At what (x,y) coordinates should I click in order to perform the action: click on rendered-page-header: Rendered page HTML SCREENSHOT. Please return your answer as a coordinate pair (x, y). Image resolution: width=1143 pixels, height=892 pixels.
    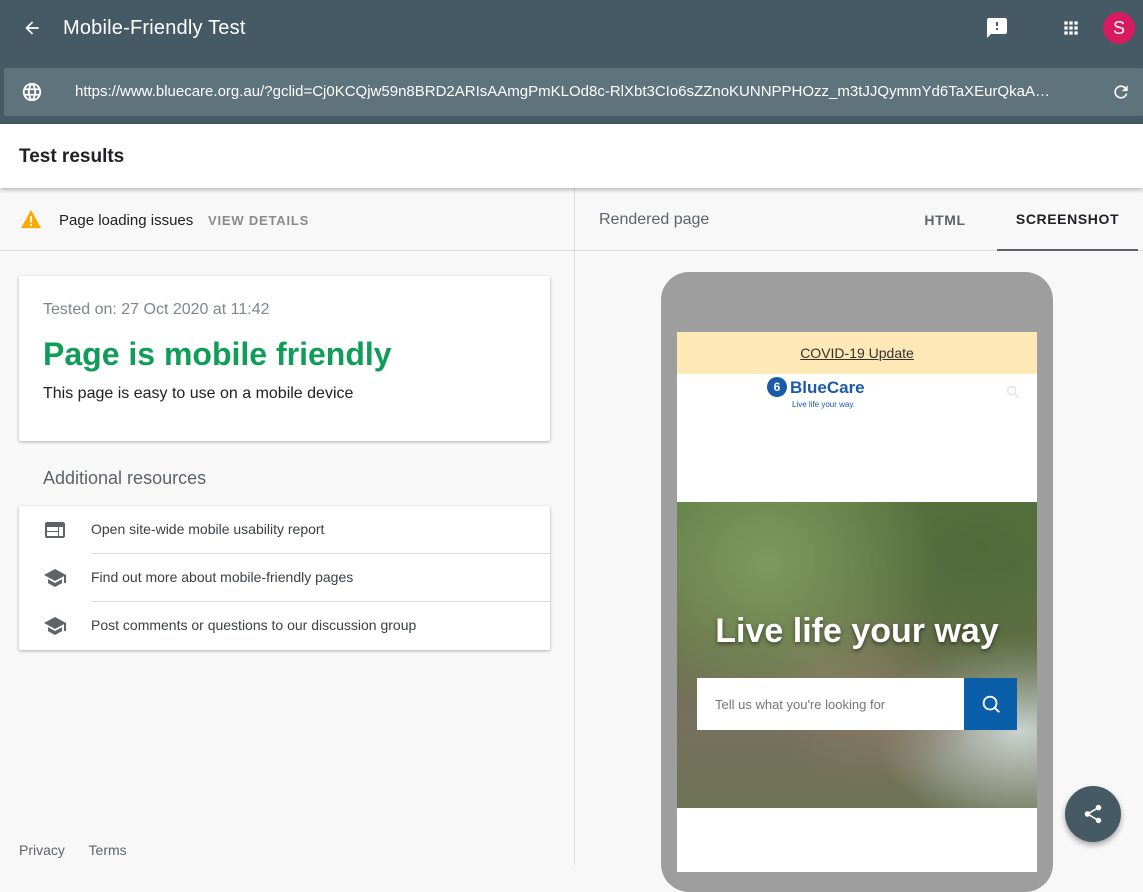
    Looking at the image, I should click on (859, 219).